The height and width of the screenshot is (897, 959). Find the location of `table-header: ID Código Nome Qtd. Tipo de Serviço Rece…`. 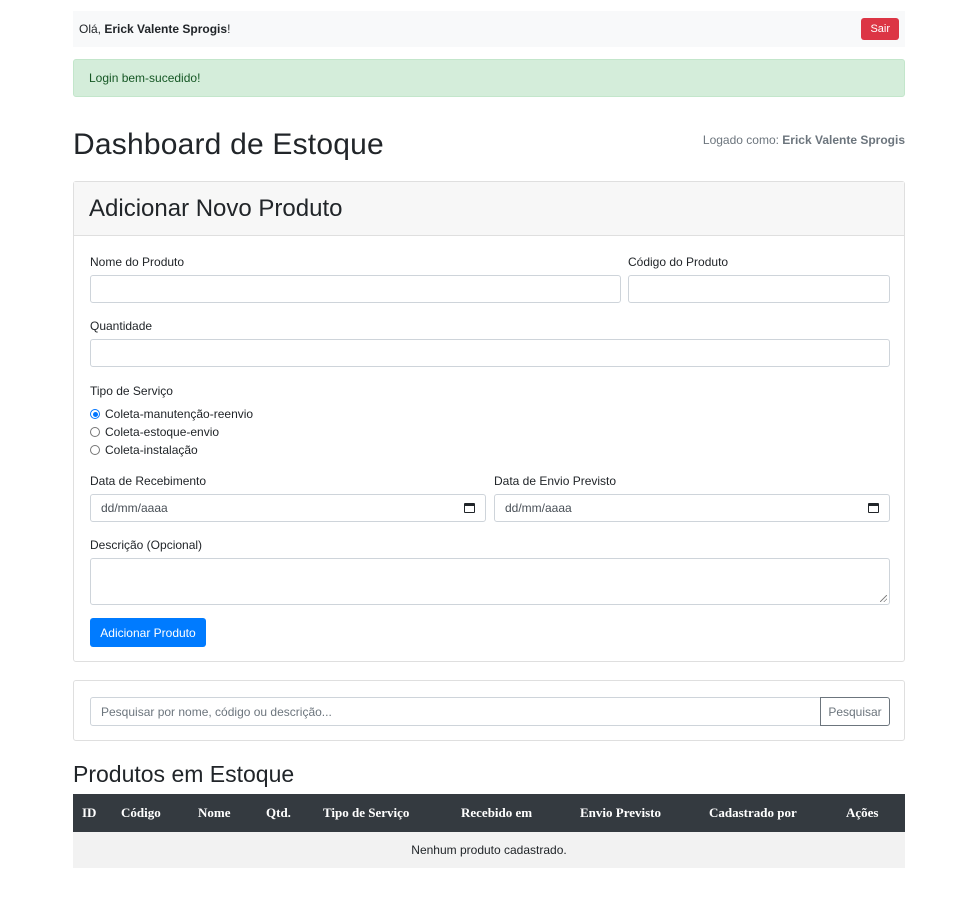

table-header: ID Código Nome Qtd. Tipo de Serviço Rece… is located at coordinates (489, 813).